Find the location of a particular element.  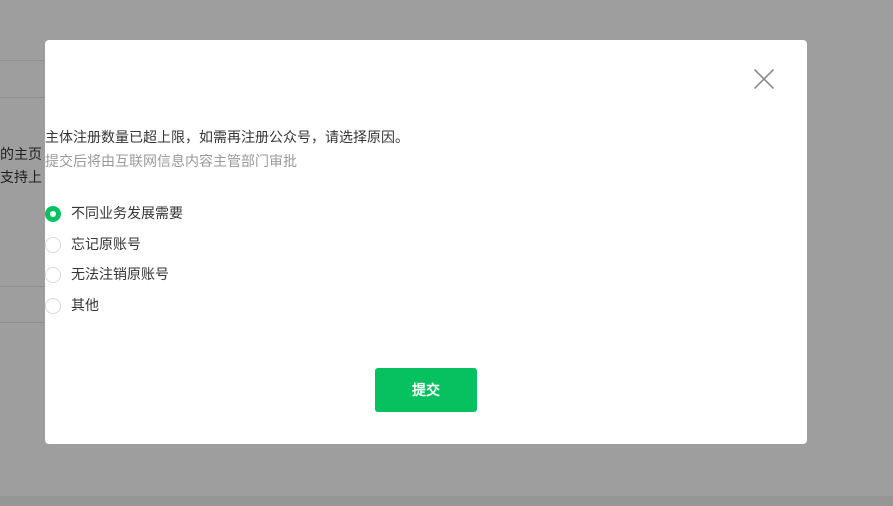

dialog-description: 主体注册数量已超上限，如需再注册公众号，请选择原因。 is located at coordinates (227, 138).